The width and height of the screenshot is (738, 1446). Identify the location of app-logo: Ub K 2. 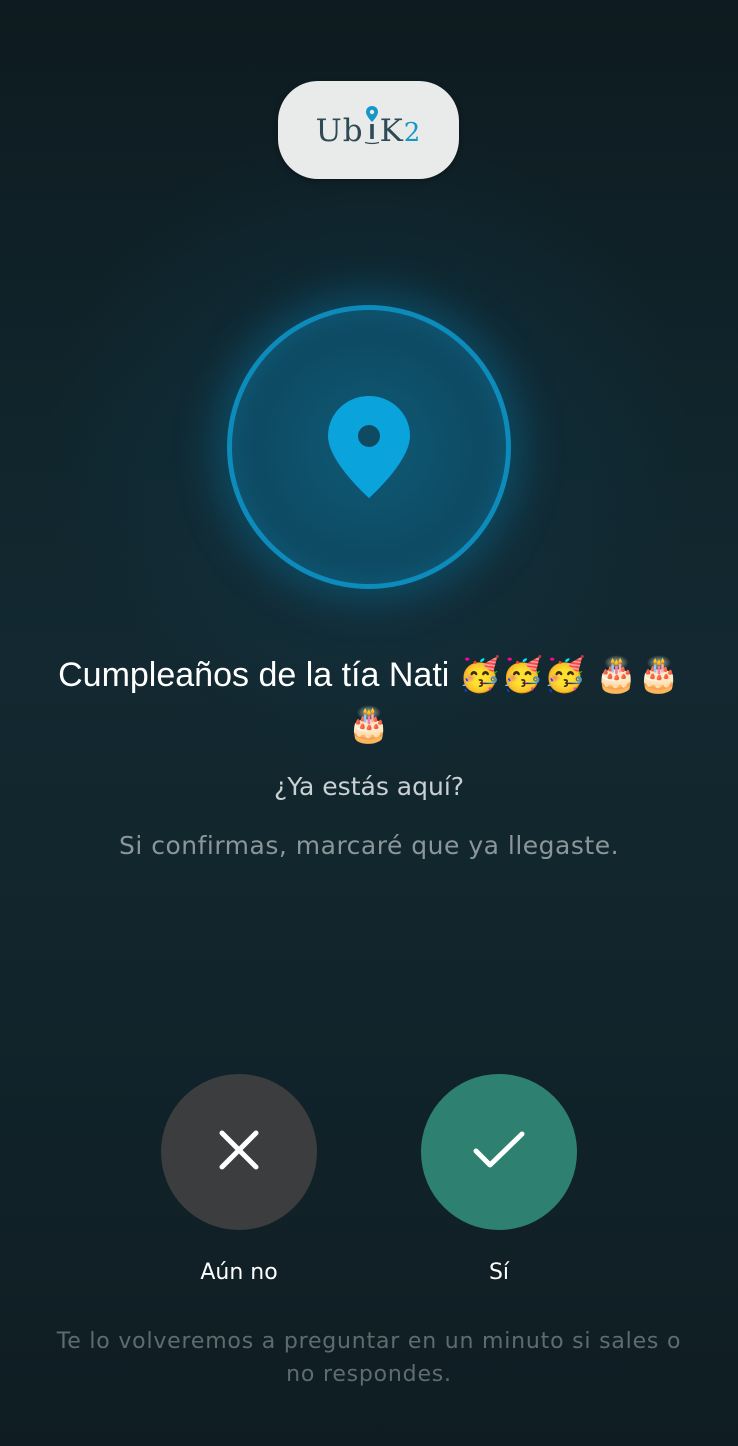
(368, 130).